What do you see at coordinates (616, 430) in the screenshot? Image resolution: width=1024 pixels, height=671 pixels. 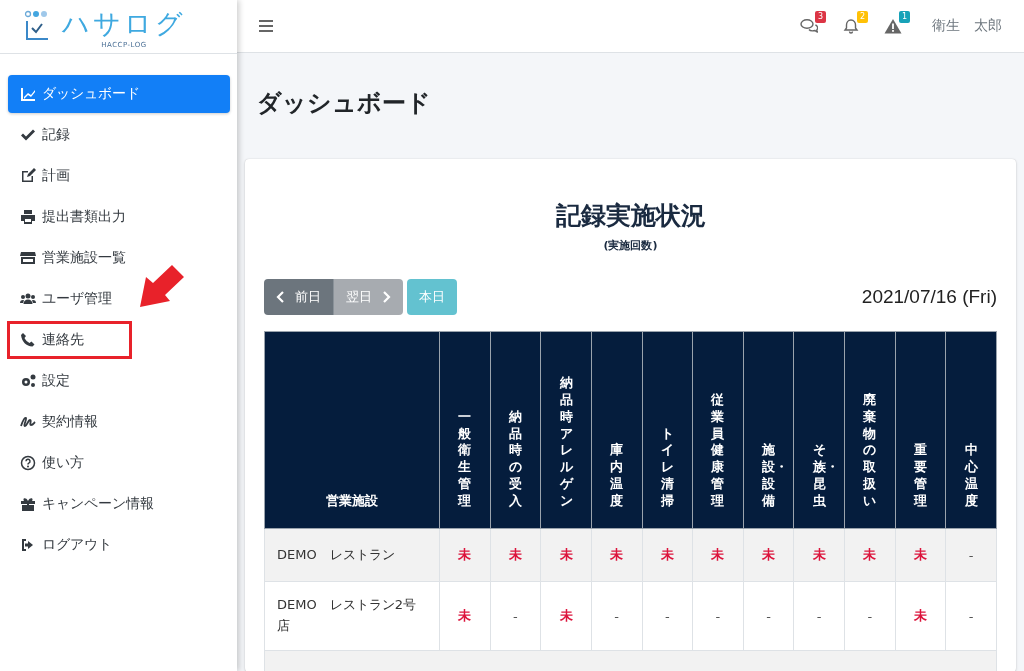 I see `column-header: 庫内温度` at bounding box center [616, 430].